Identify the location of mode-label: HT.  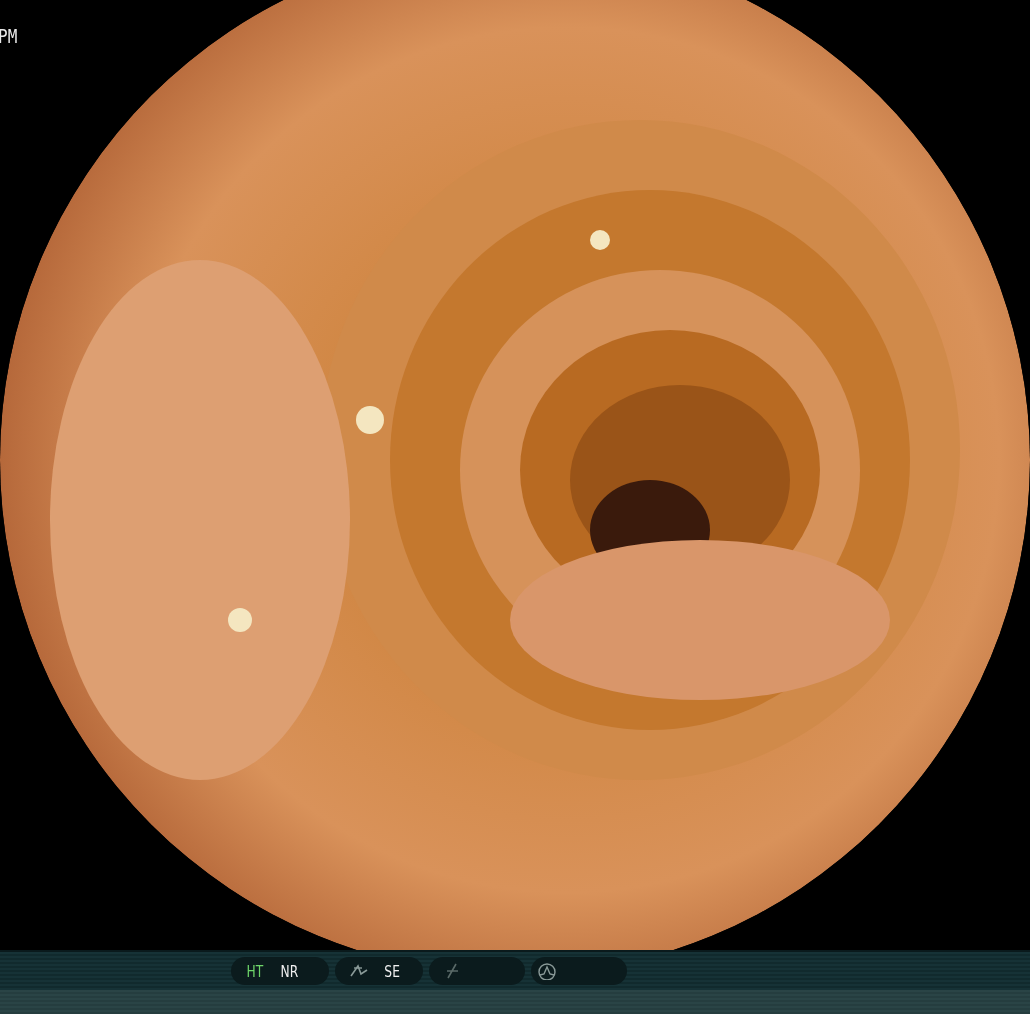
(255, 971).